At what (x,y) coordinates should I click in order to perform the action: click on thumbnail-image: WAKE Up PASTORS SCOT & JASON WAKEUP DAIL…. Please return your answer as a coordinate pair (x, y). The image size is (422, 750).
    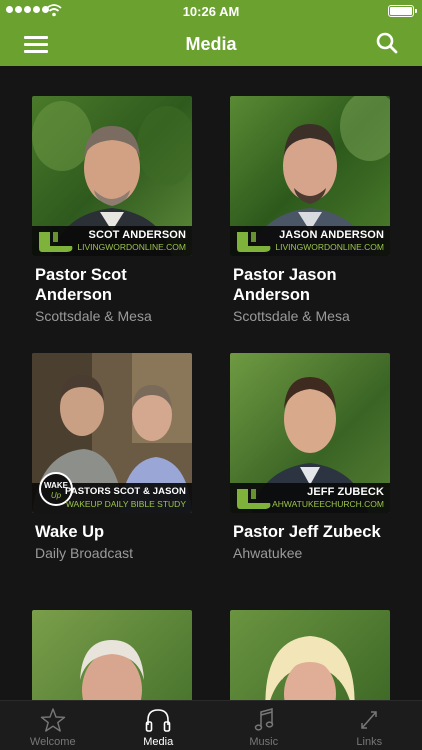
    Looking at the image, I should click on (112, 433).